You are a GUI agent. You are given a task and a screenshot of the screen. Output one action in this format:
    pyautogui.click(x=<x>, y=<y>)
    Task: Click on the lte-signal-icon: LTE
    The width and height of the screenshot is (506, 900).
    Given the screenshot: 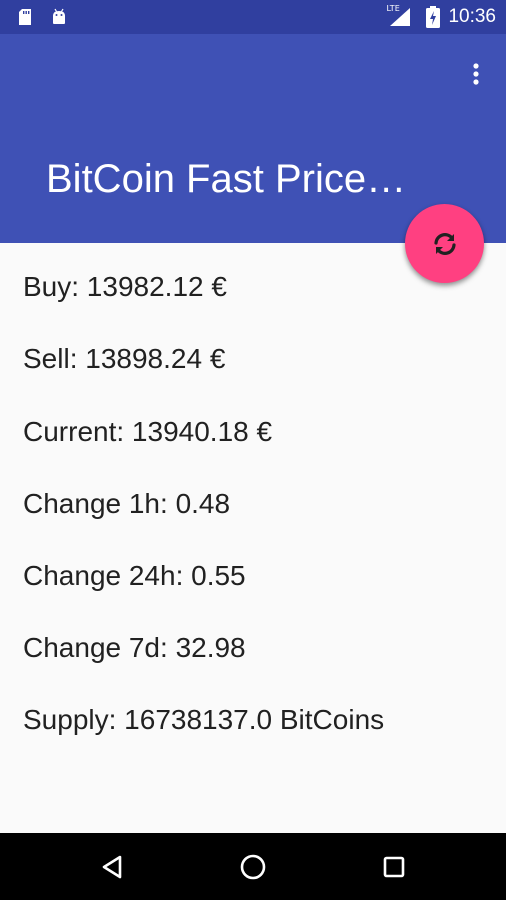 What is the action you would take?
    pyautogui.click(x=399, y=16)
    